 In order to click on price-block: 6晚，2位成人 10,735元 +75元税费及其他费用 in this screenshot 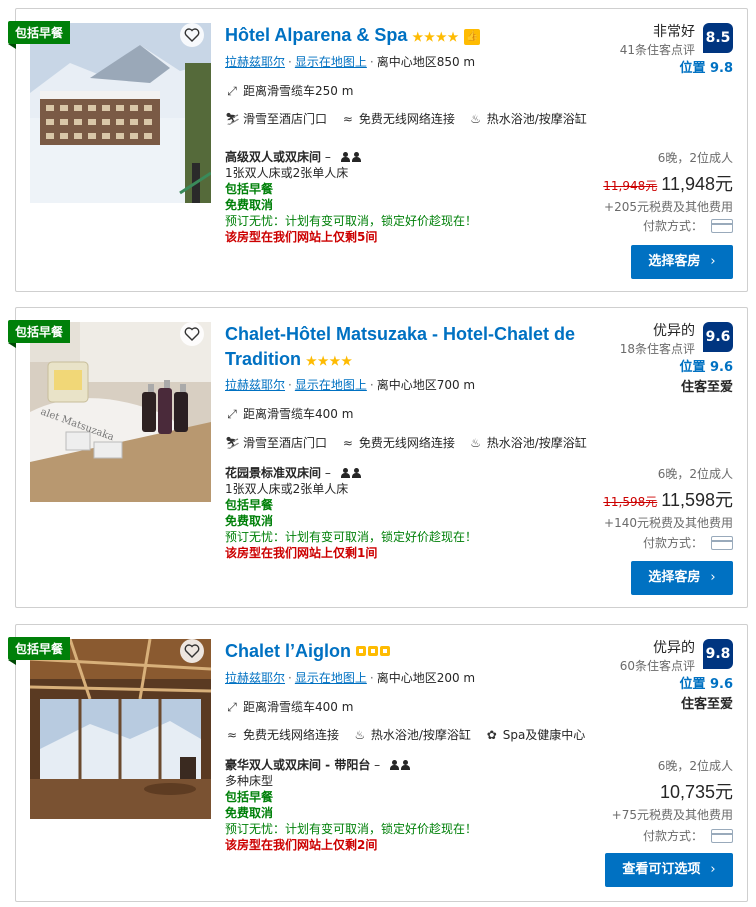, I will do `click(672, 790)`.